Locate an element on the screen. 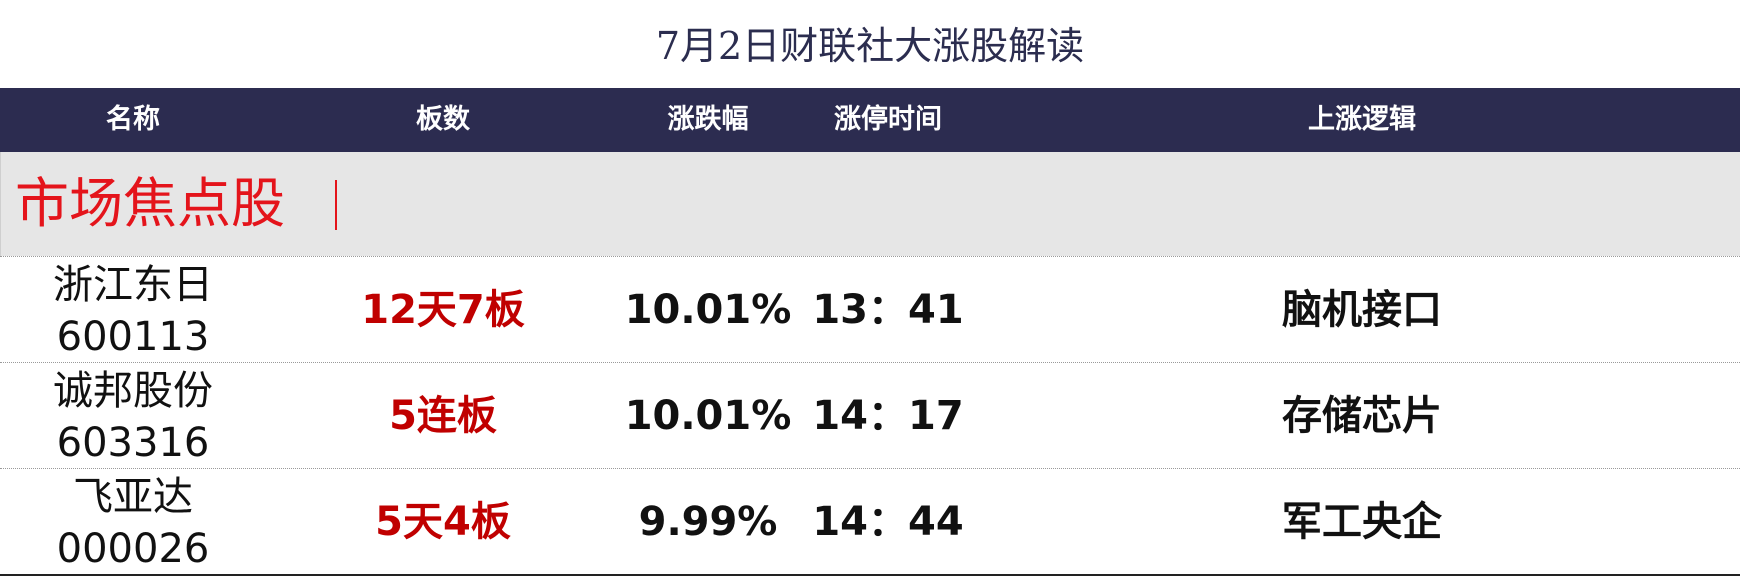 Image resolution: width=1740 pixels, height=576 pixels. limit-time-cell: 14：44 is located at coordinates (888, 522).